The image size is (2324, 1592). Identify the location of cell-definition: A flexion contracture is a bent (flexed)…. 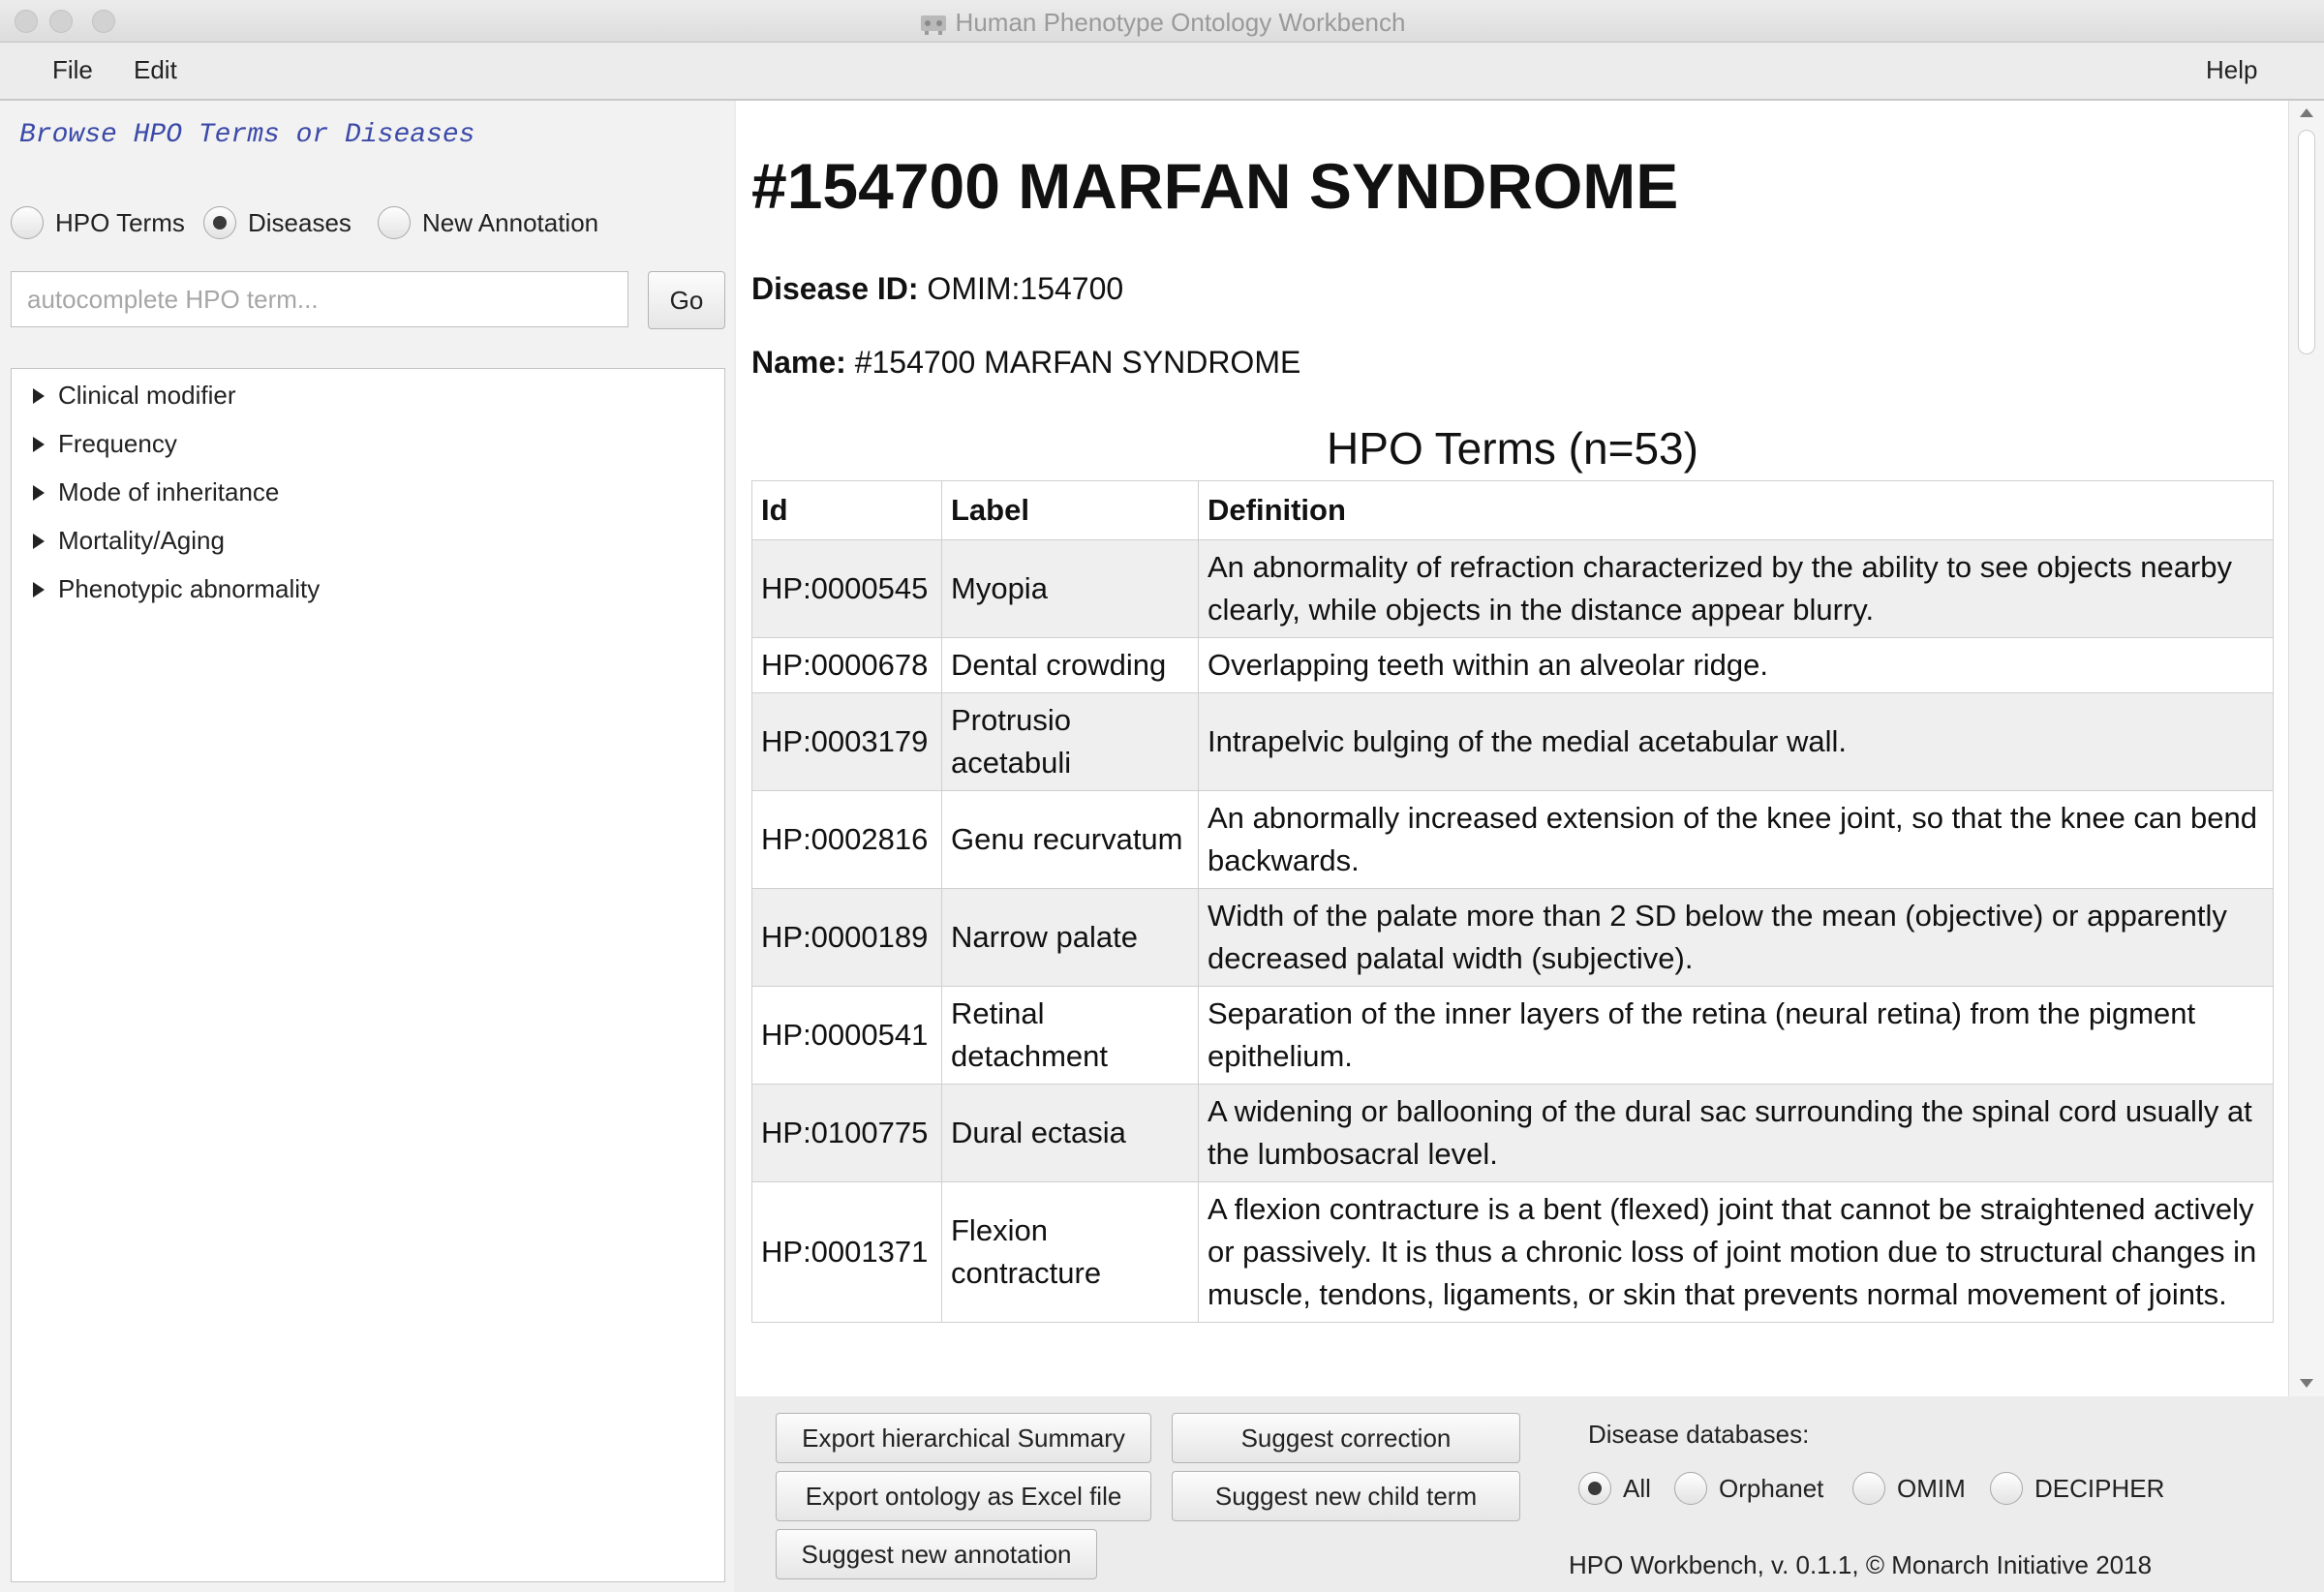
(1736, 1252).